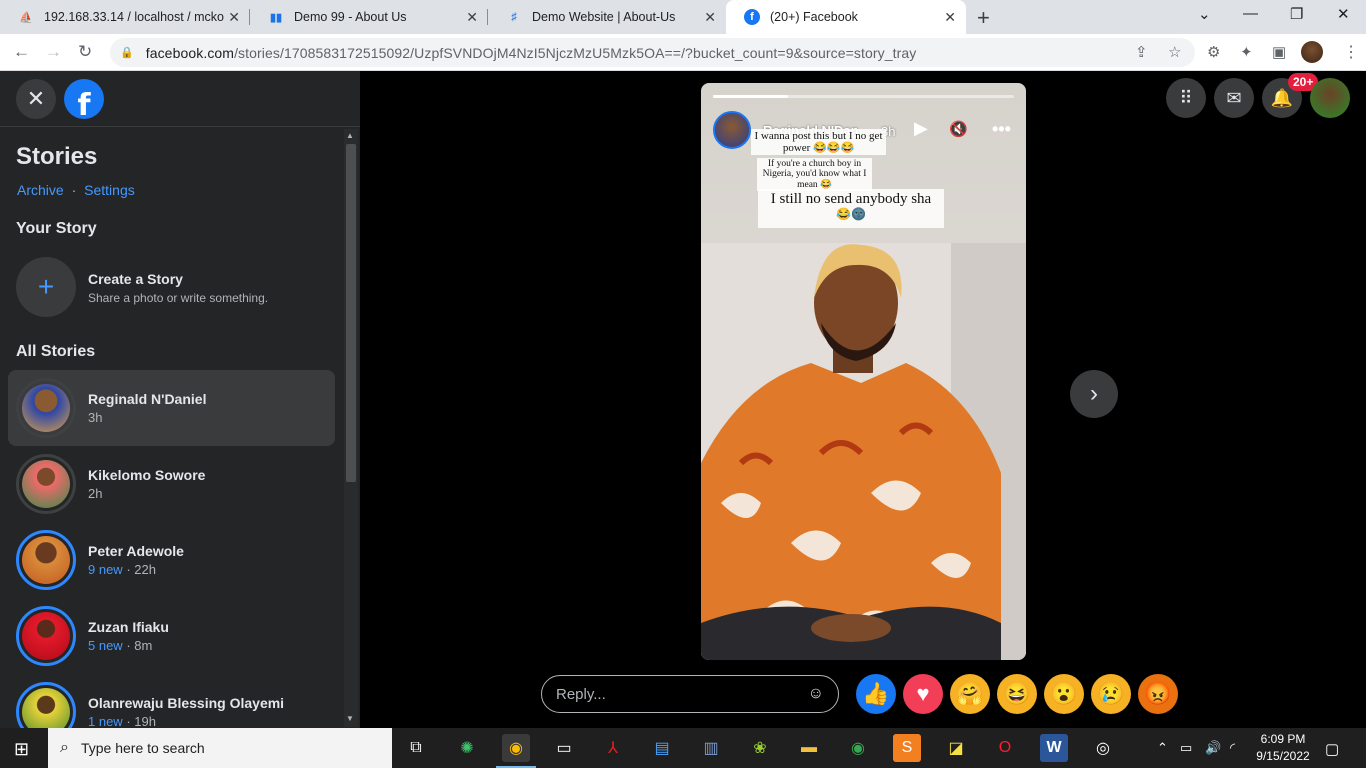  Describe the element at coordinates (57, 156) in the screenshot. I see `page-title: Stories` at that location.